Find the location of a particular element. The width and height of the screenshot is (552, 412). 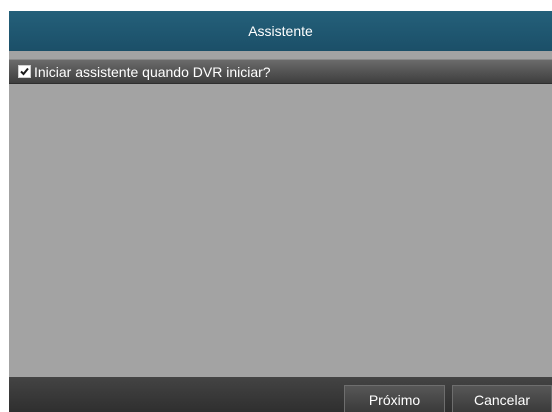

dialog-titlebar: Assistente is located at coordinates (280, 31).